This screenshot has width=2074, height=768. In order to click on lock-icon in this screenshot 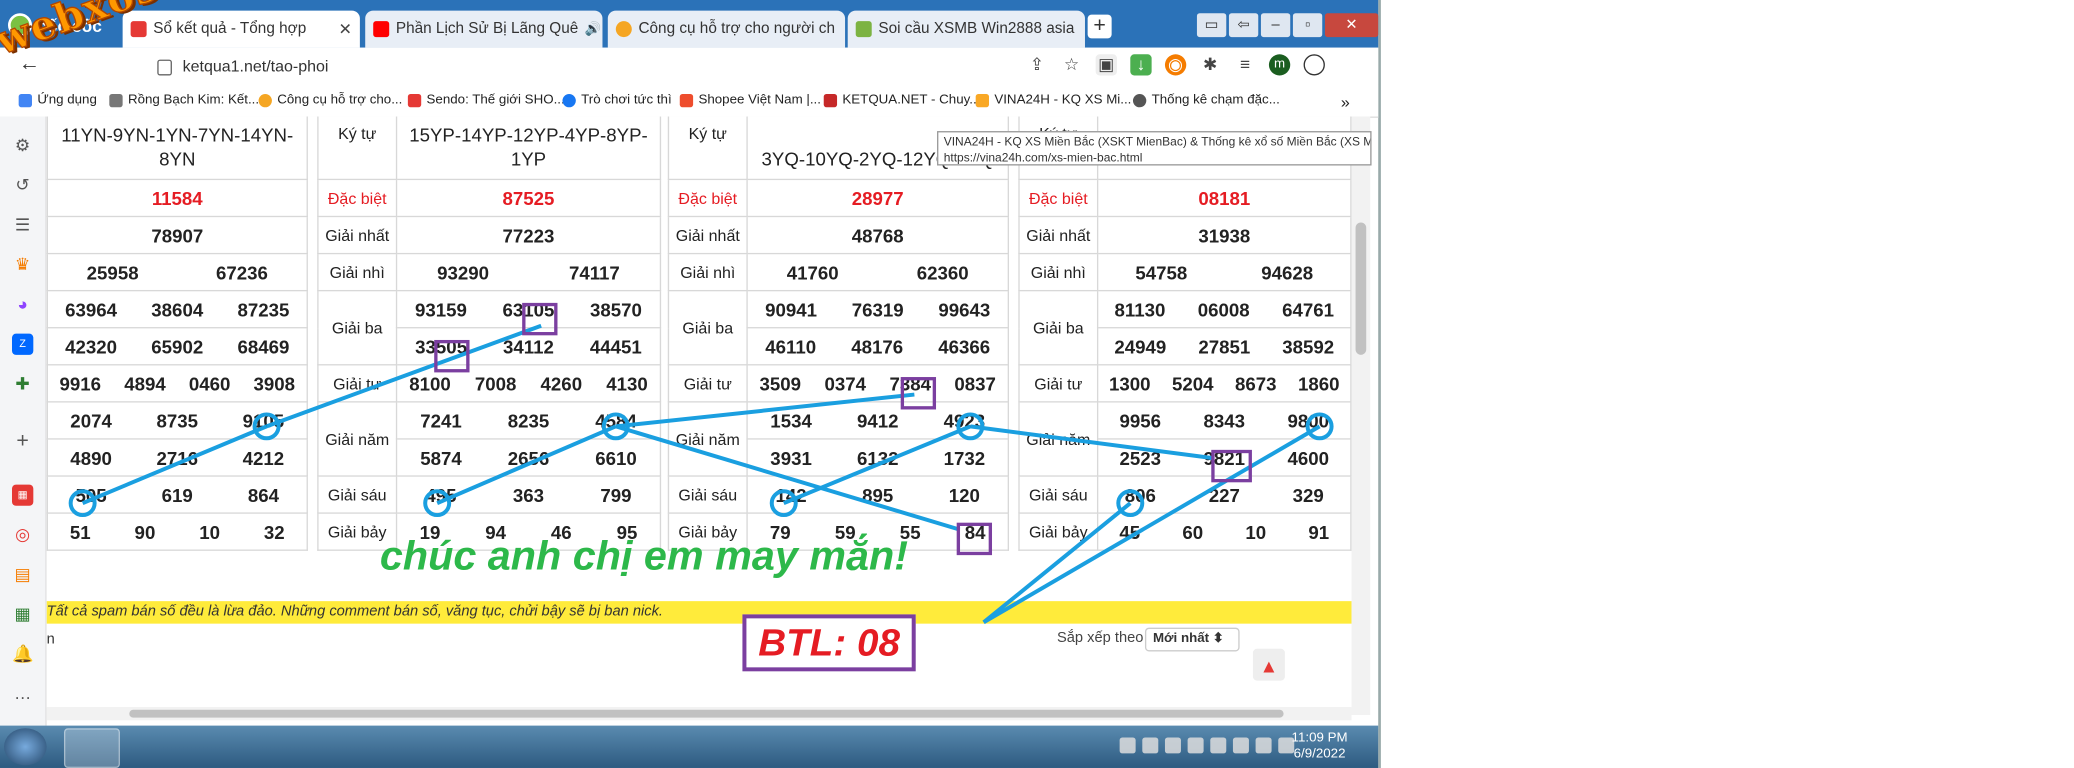, I will do `click(164, 67)`.